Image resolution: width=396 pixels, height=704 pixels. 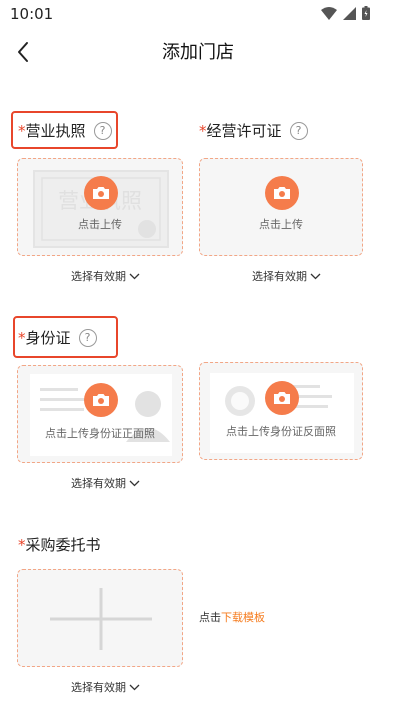 I want to click on id-card-front-upload: 点击上传身份证正面照, so click(x=100, y=414).